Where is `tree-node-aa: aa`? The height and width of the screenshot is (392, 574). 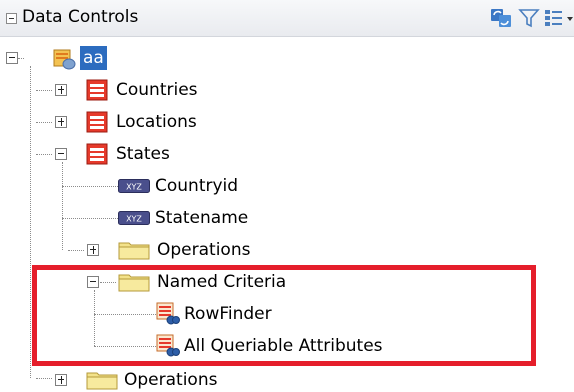
tree-node-aa: aa is located at coordinates (100, 58).